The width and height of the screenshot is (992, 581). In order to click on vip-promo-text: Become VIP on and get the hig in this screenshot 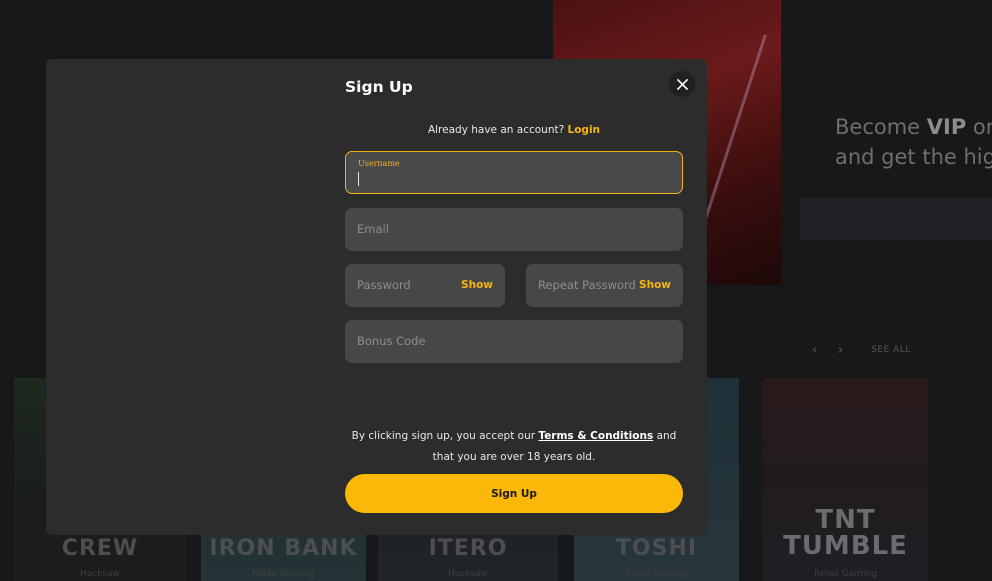, I will do `click(913, 142)`.